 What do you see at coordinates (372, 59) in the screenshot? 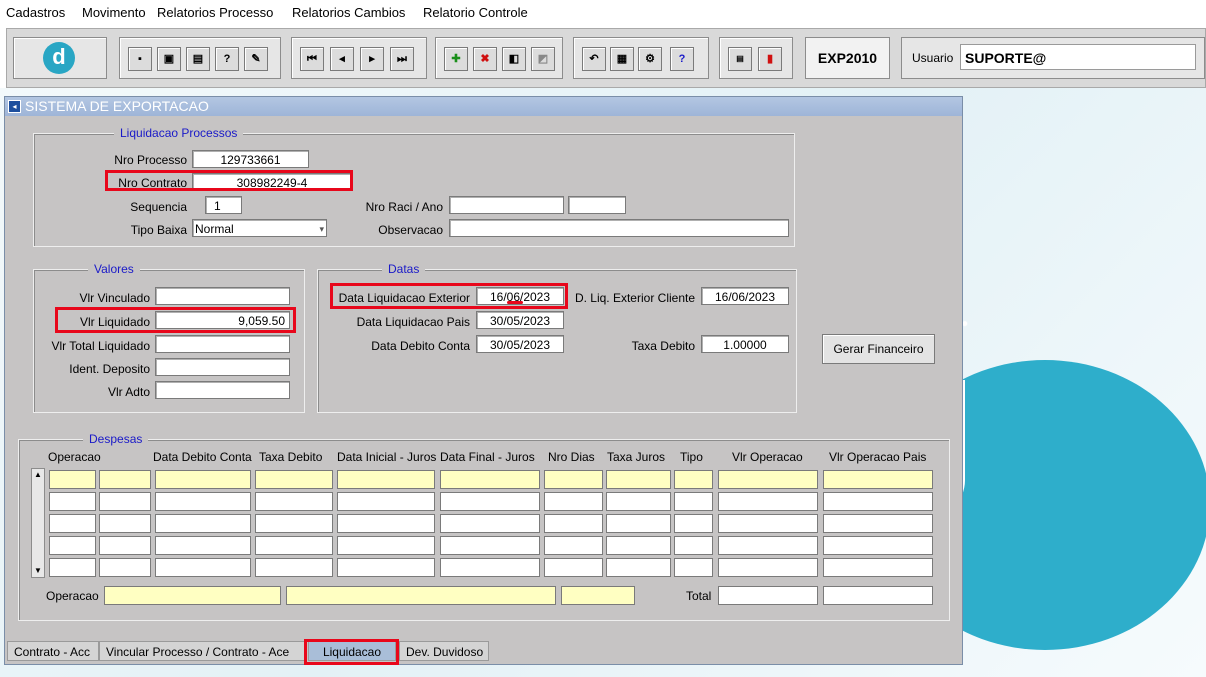
I see `next-record-icon: ▸` at bounding box center [372, 59].